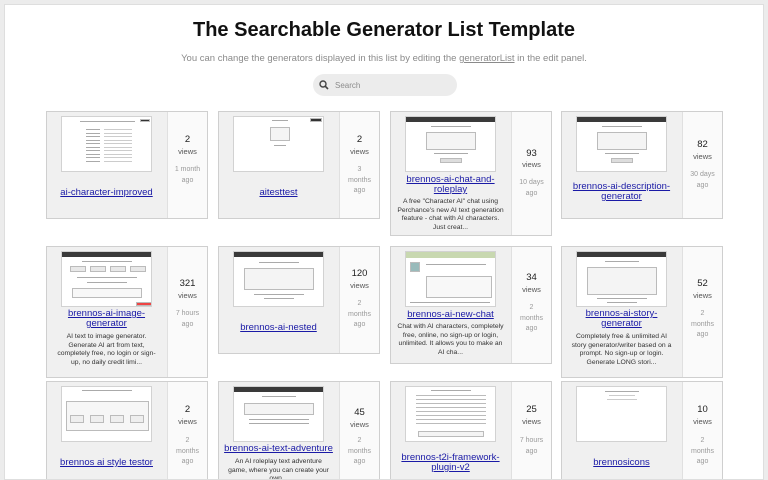 This screenshot has height=480, width=768. I want to click on generator-card: brennosicons 10 views 2 months ago, so click(642, 430).